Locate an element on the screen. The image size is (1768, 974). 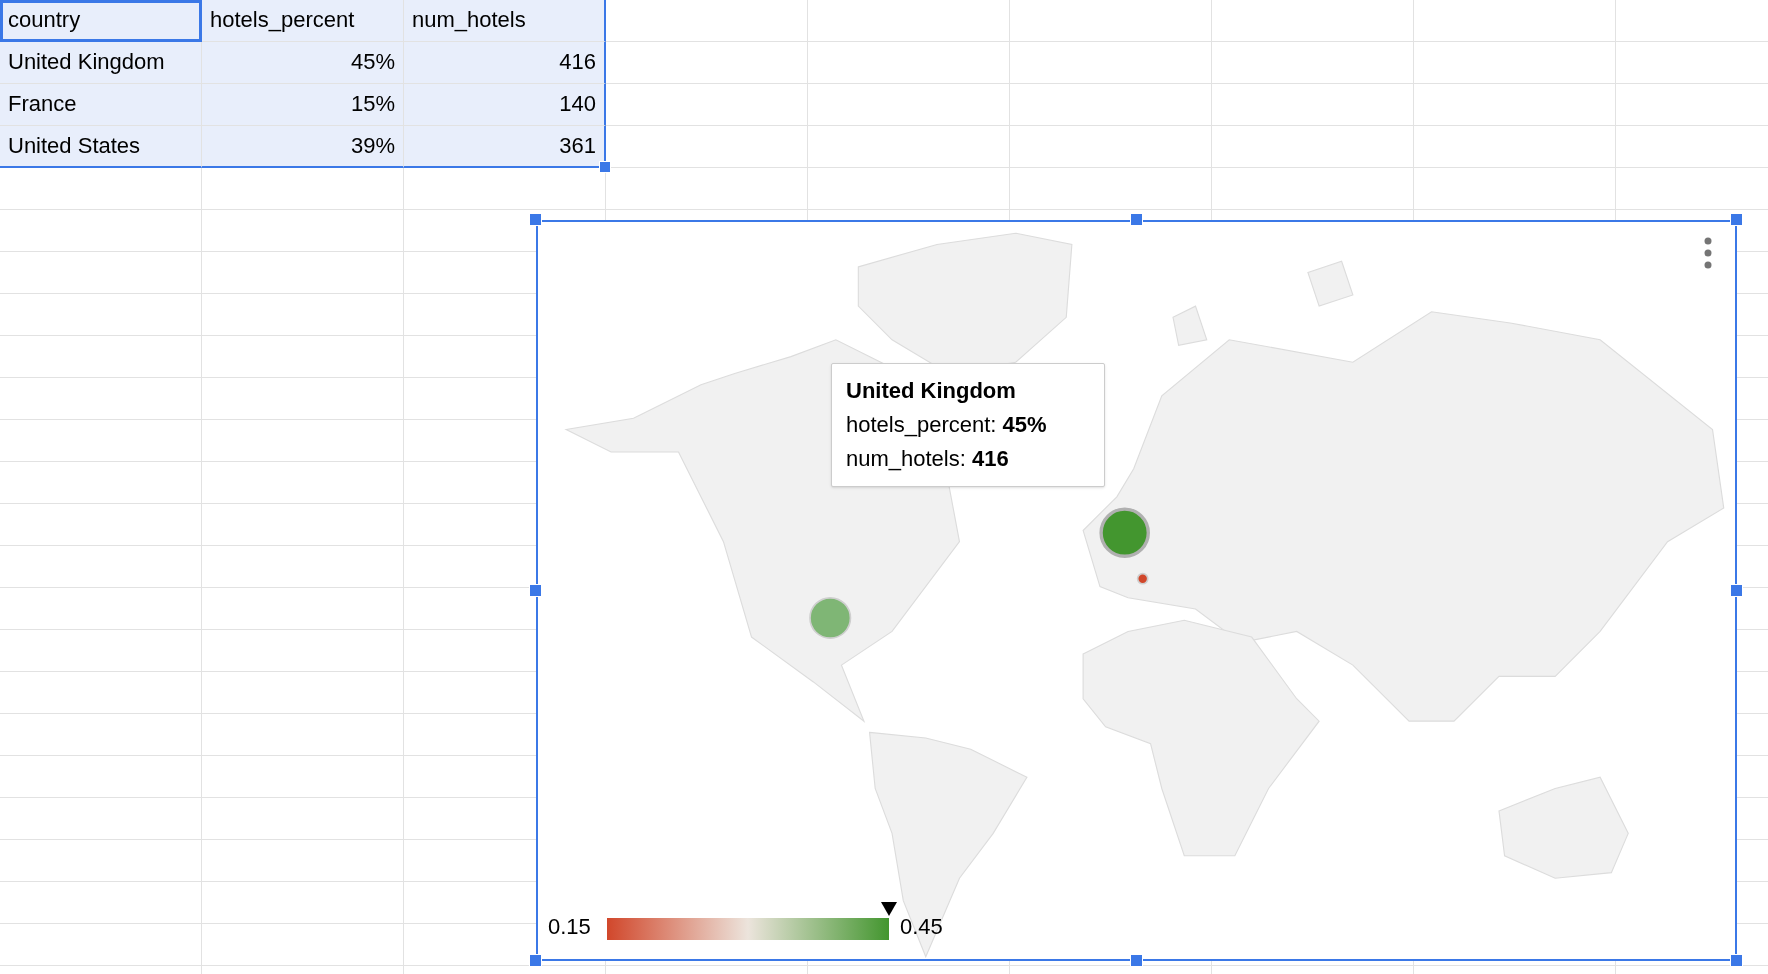
column-header: num_hotels is located at coordinates (505, 21).